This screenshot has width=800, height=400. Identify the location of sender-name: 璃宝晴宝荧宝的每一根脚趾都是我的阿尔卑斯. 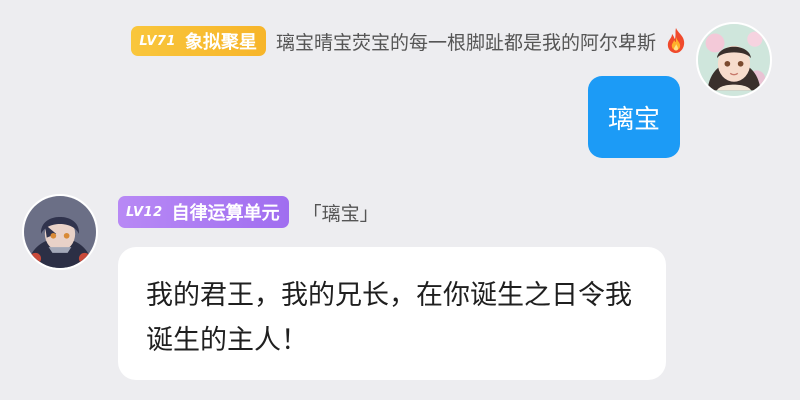
(466, 41).